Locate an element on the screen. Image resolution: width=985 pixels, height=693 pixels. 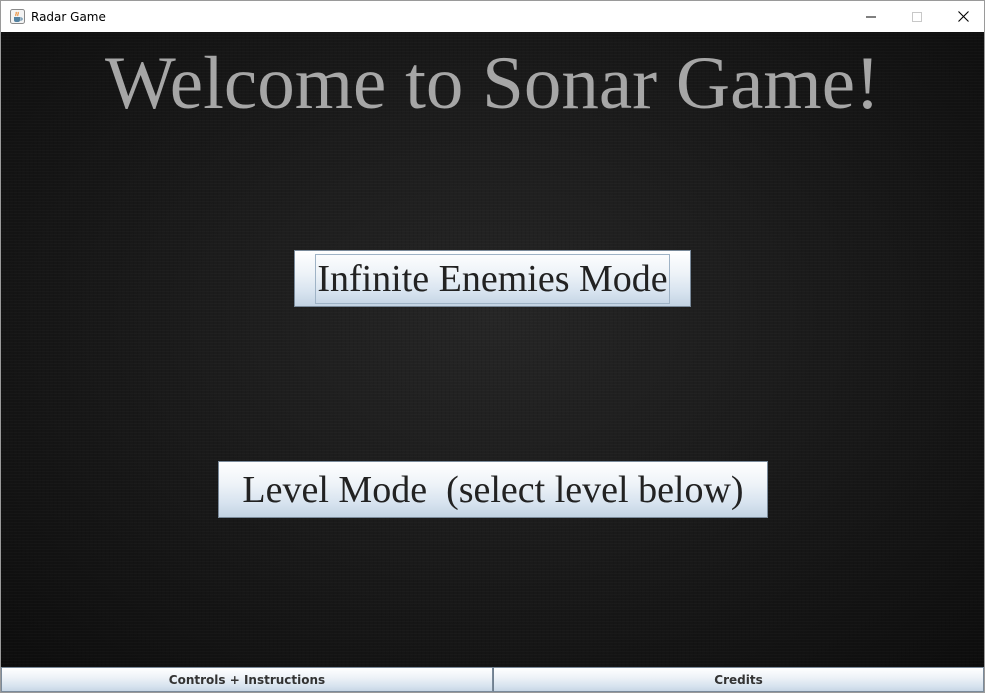
maximize-icon is located at coordinates (917, 16).